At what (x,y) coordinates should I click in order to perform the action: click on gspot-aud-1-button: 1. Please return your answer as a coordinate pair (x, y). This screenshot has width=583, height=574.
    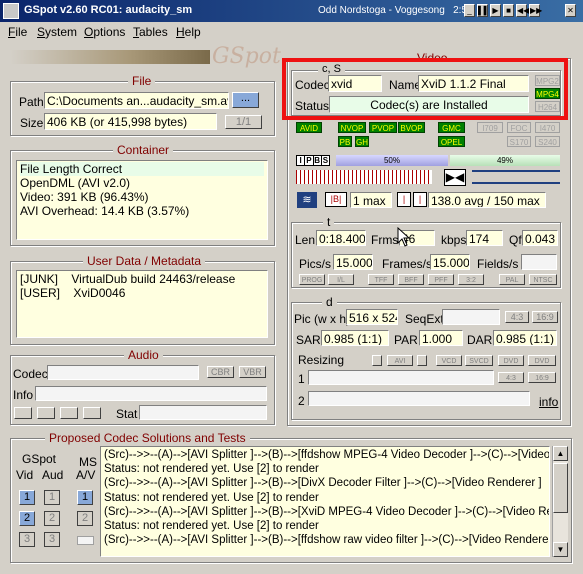
    Looking at the image, I should click on (52, 497).